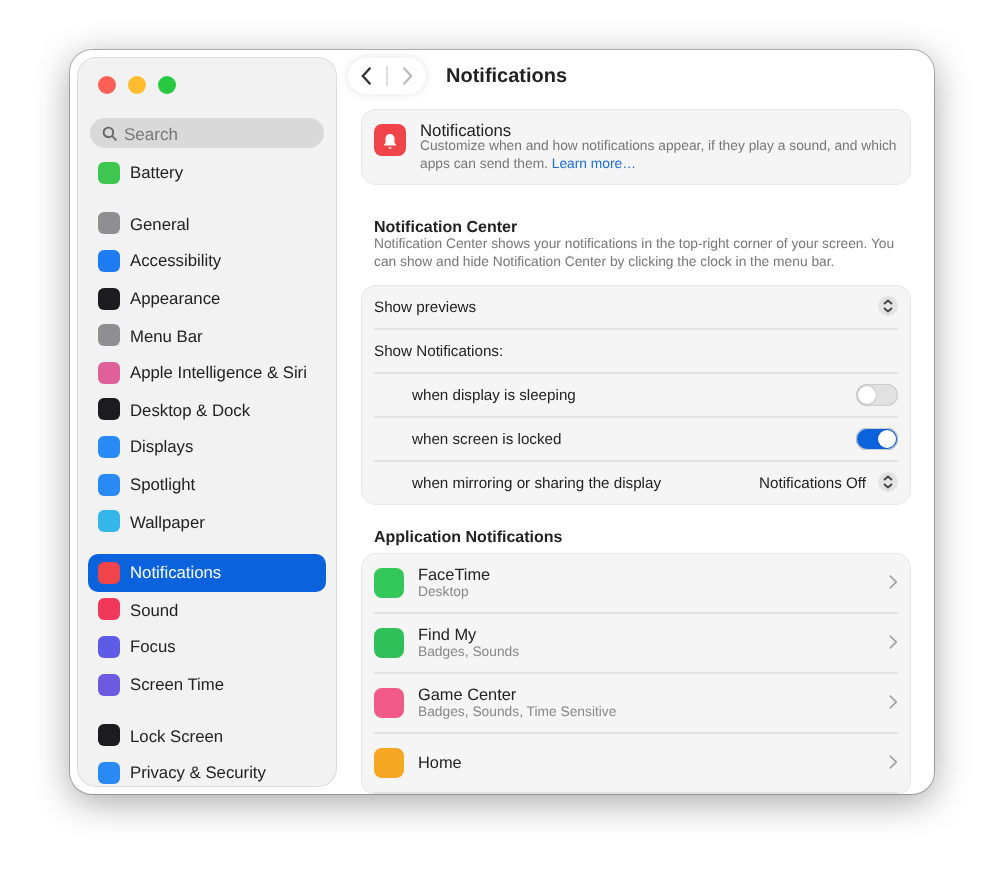  Describe the element at coordinates (407, 76) in the screenshot. I see `forward-icon` at that location.